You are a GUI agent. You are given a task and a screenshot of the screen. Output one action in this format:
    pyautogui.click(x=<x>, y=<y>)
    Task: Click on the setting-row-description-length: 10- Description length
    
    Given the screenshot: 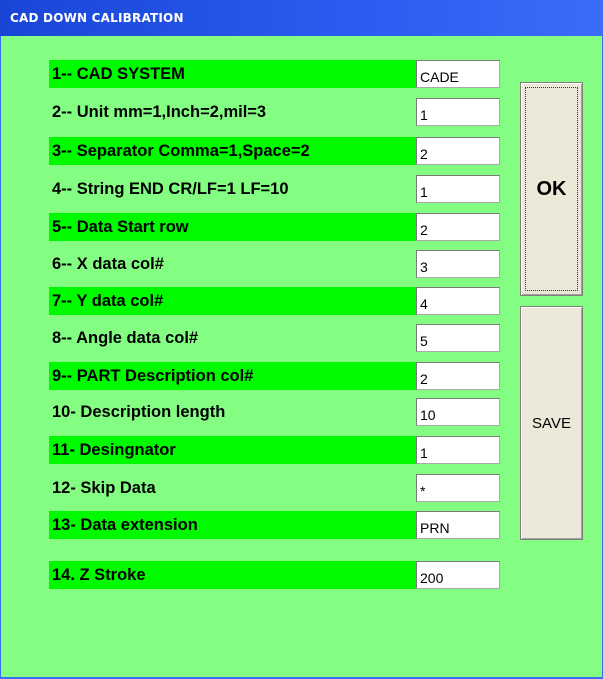 What is the action you would take?
    pyautogui.click(x=232, y=412)
    